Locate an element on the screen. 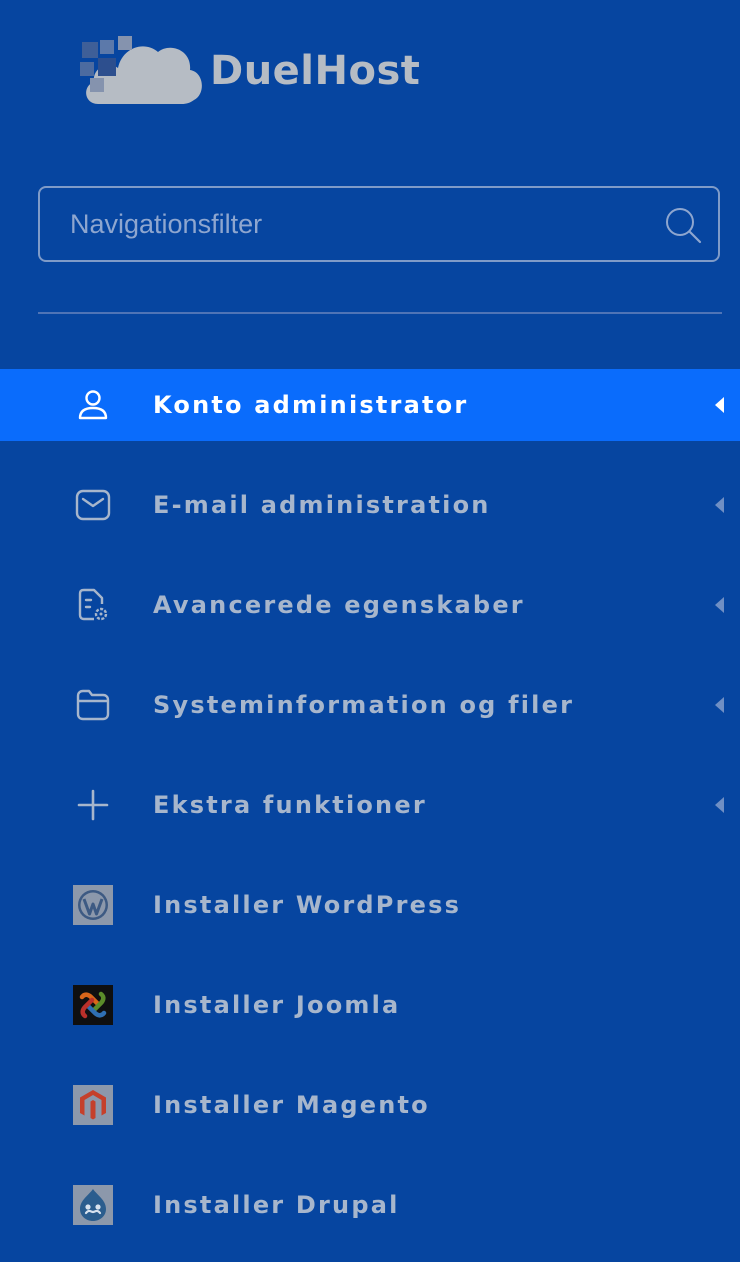 The image size is (740, 1262). wordpress-icon is located at coordinates (93, 905).